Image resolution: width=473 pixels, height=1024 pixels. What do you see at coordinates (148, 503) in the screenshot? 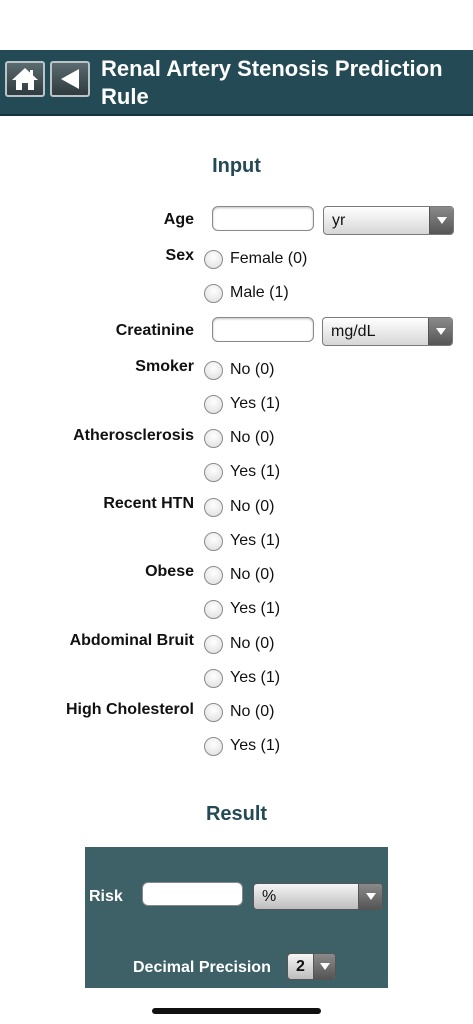
I see `recent-htn-label: Recent HTN` at bounding box center [148, 503].